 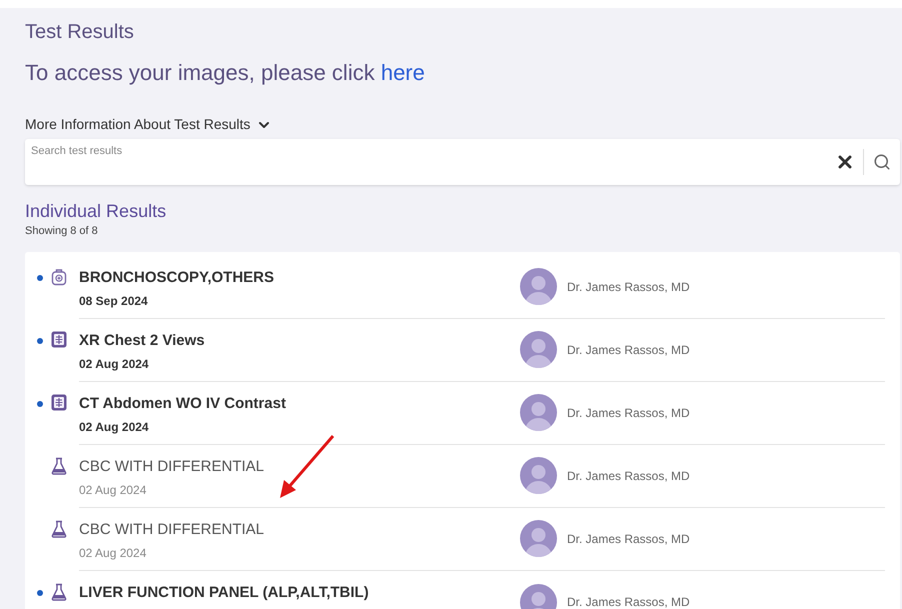 What do you see at coordinates (225, 73) in the screenshot?
I see `image-access-text: To access your images, please click here` at bounding box center [225, 73].